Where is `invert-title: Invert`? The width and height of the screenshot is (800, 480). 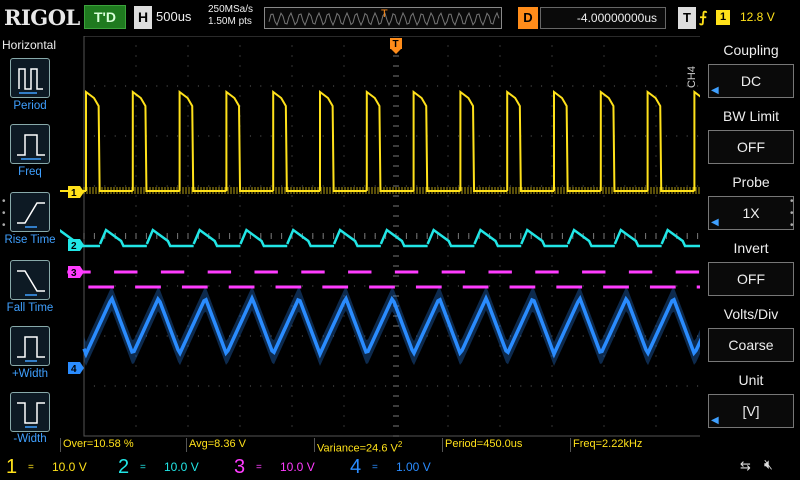
invert-title: Invert is located at coordinates (751, 248).